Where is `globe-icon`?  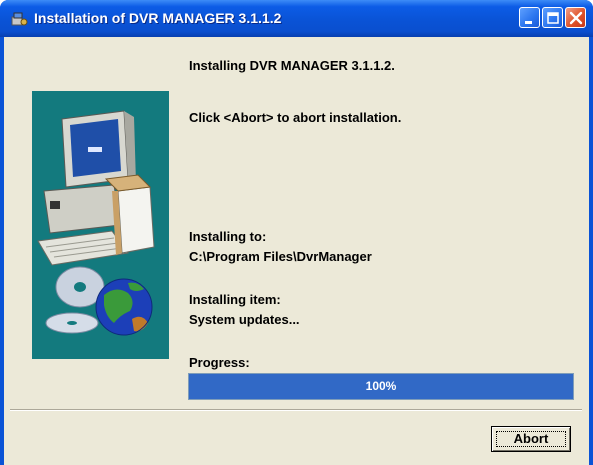 globe-icon is located at coordinates (124, 307).